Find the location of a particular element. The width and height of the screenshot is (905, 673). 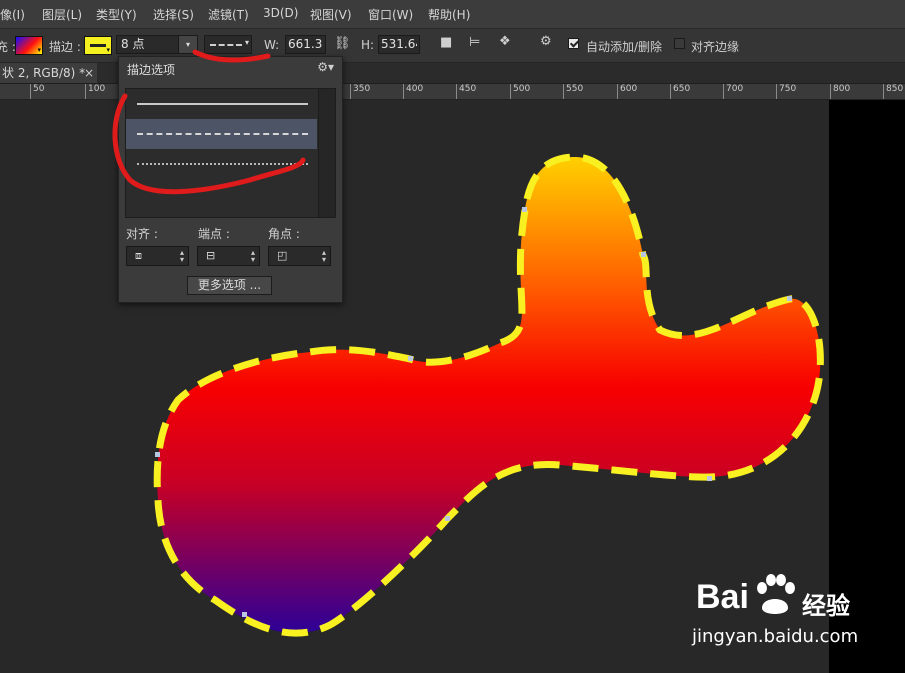

baidu-jingyan-watermark: Bai 经验 jingyan.baidu.com is located at coordinates (794, 614).